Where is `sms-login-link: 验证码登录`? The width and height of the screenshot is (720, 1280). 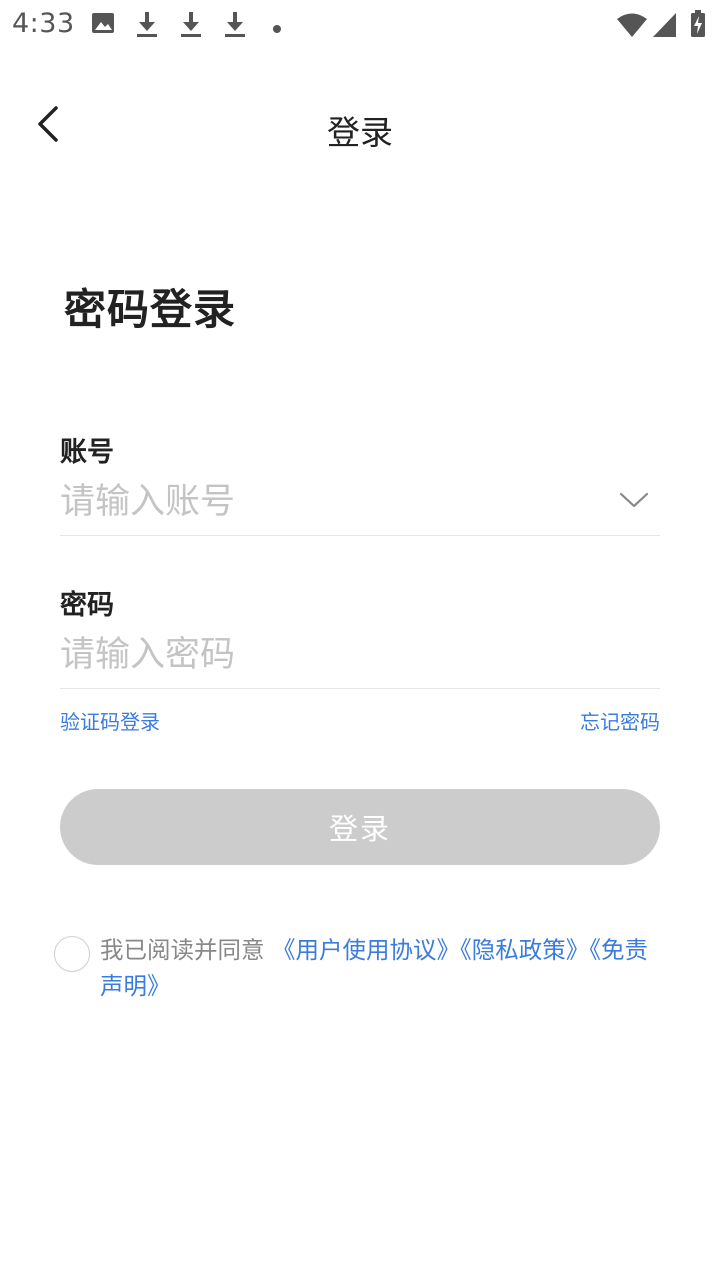
sms-login-link: 验证码登录 is located at coordinates (110, 720).